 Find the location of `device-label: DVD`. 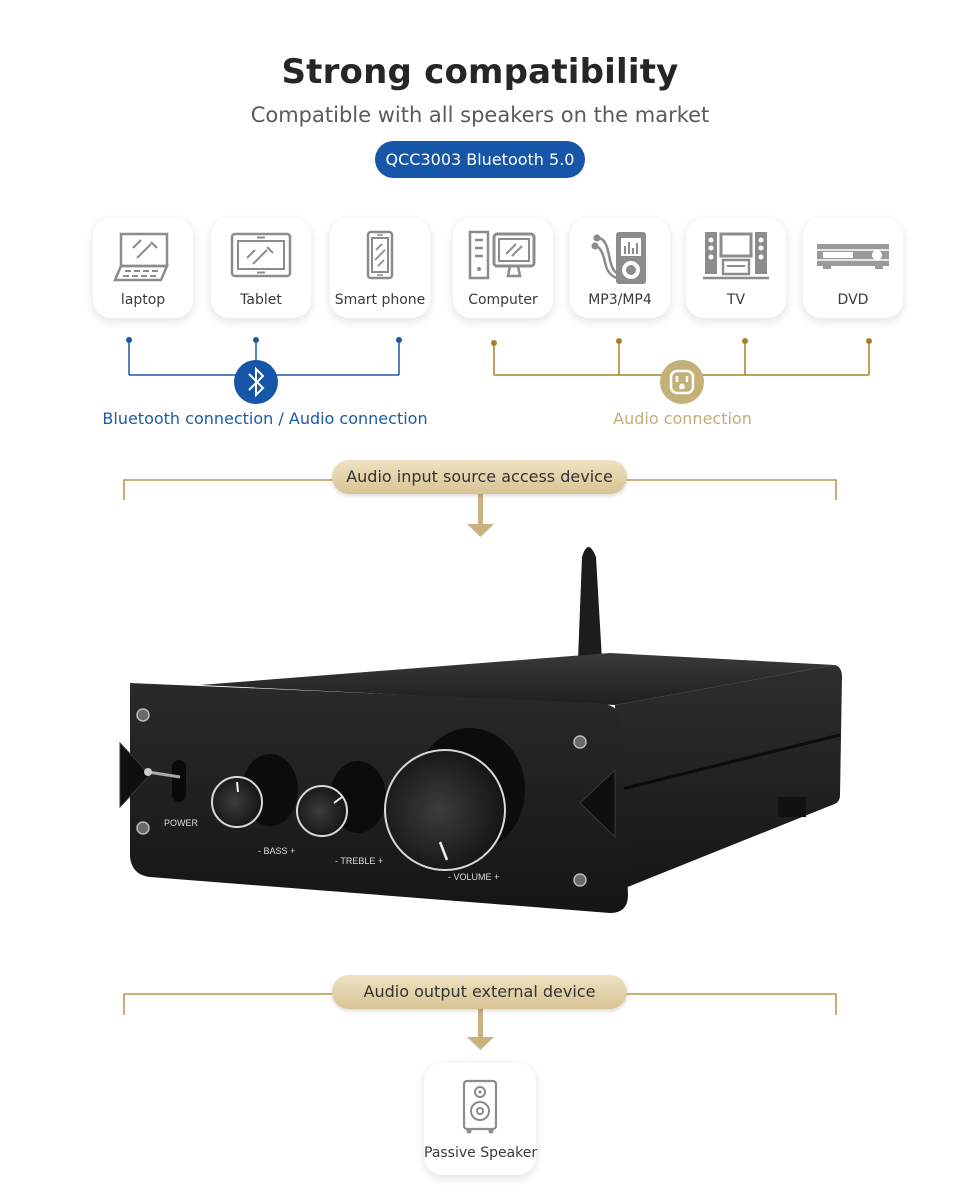

device-label: DVD is located at coordinates (853, 300).